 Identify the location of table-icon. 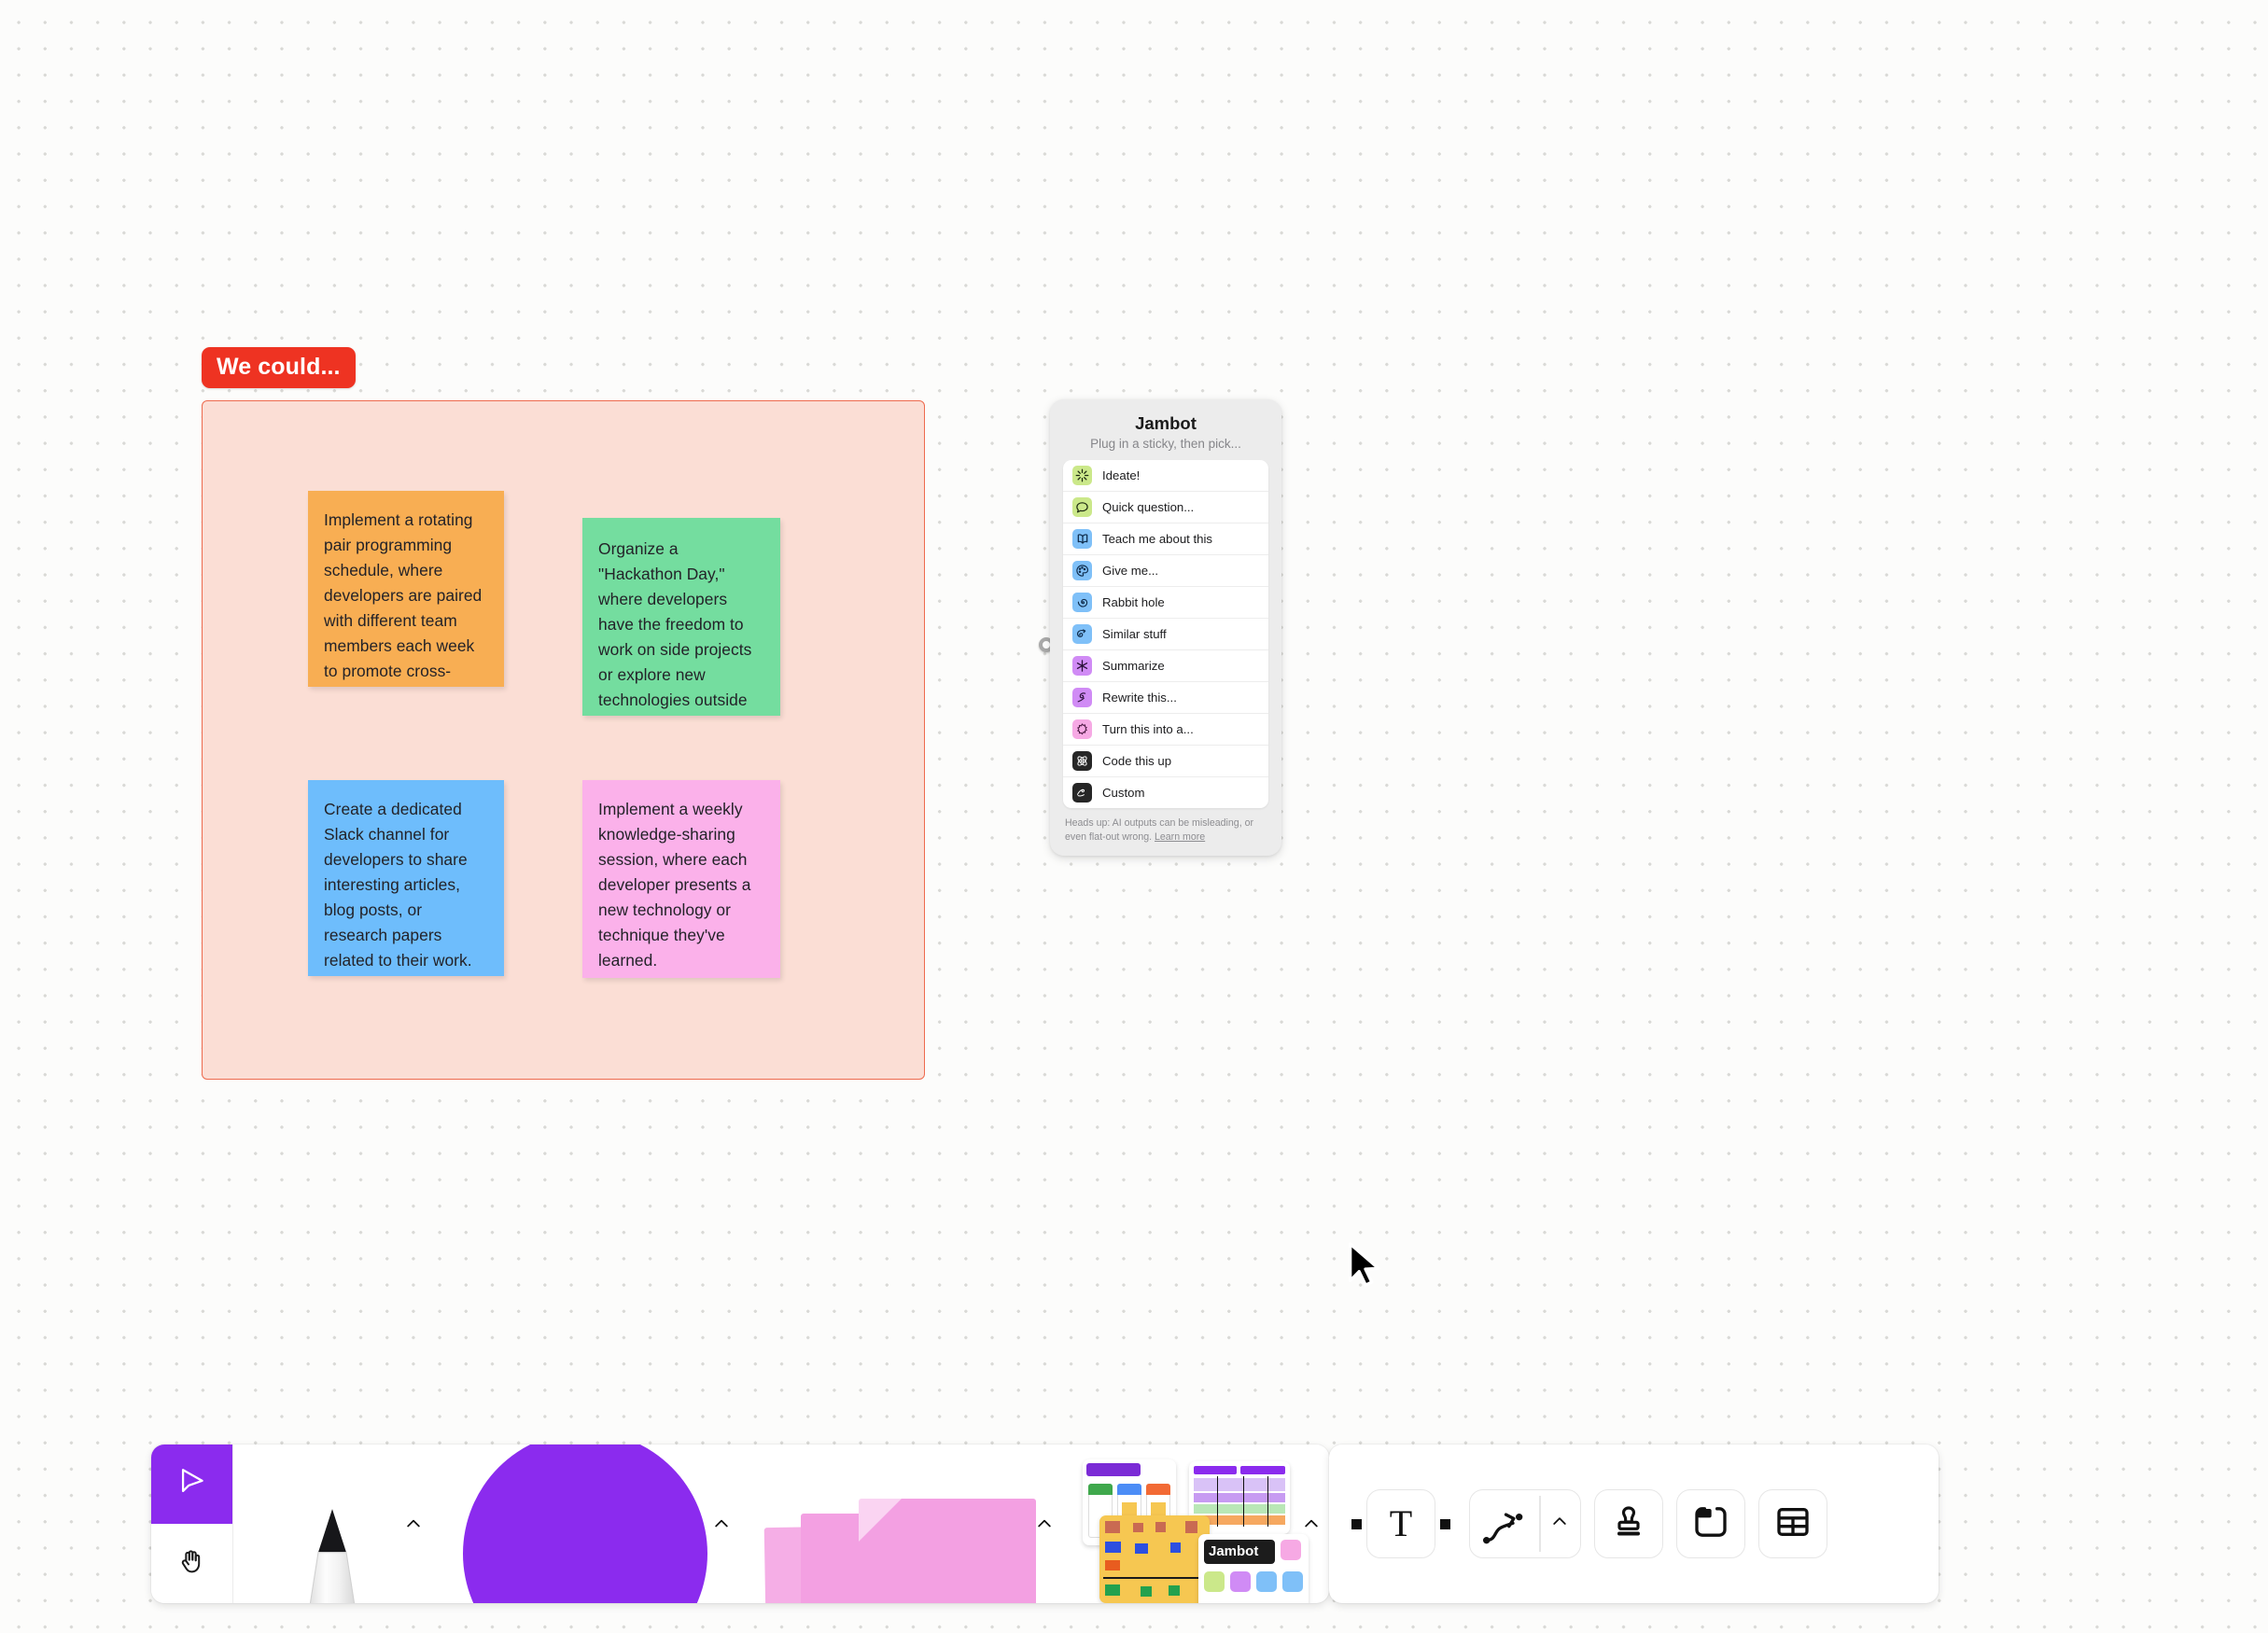
(1793, 1524).